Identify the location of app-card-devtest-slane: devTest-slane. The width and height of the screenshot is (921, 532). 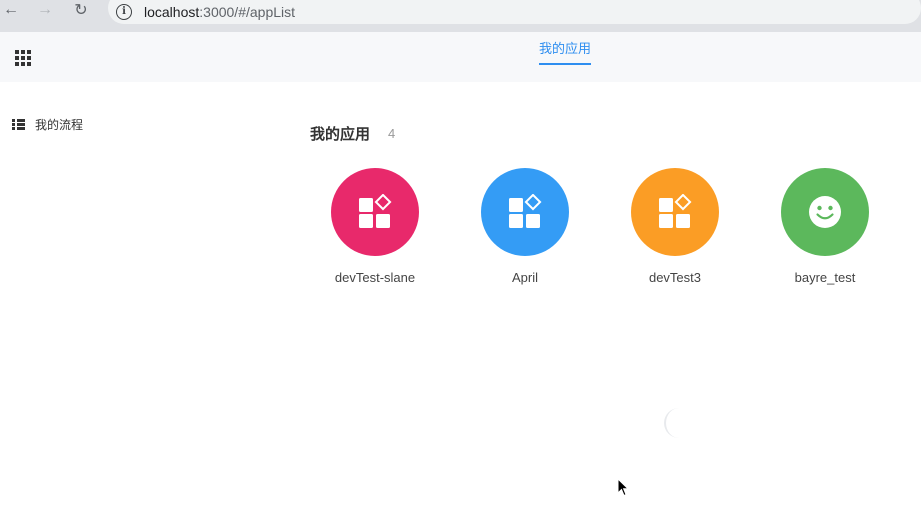
(375, 226).